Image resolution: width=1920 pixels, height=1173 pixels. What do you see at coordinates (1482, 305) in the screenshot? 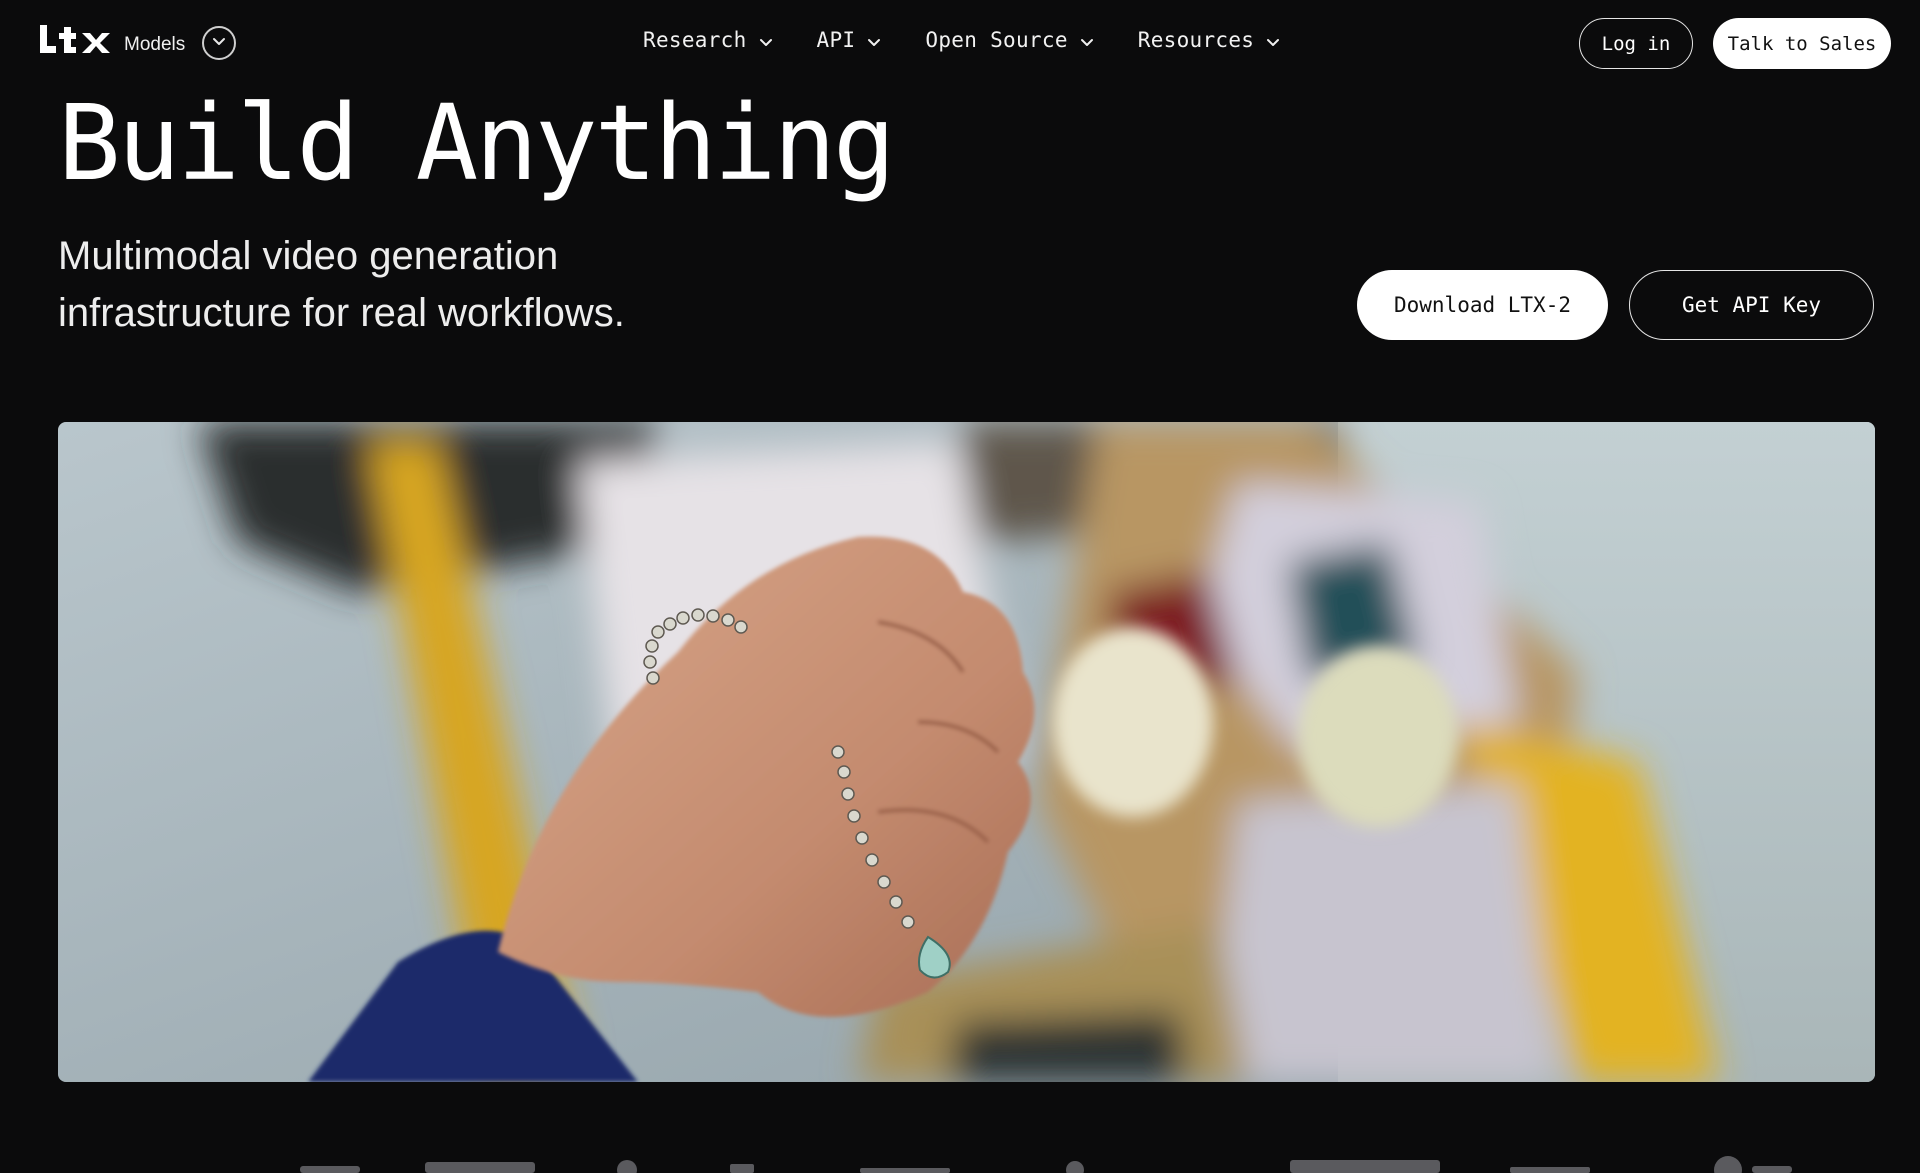
I see `download-ltx2-button: Download LTX-2` at bounding box center [1482, 305].